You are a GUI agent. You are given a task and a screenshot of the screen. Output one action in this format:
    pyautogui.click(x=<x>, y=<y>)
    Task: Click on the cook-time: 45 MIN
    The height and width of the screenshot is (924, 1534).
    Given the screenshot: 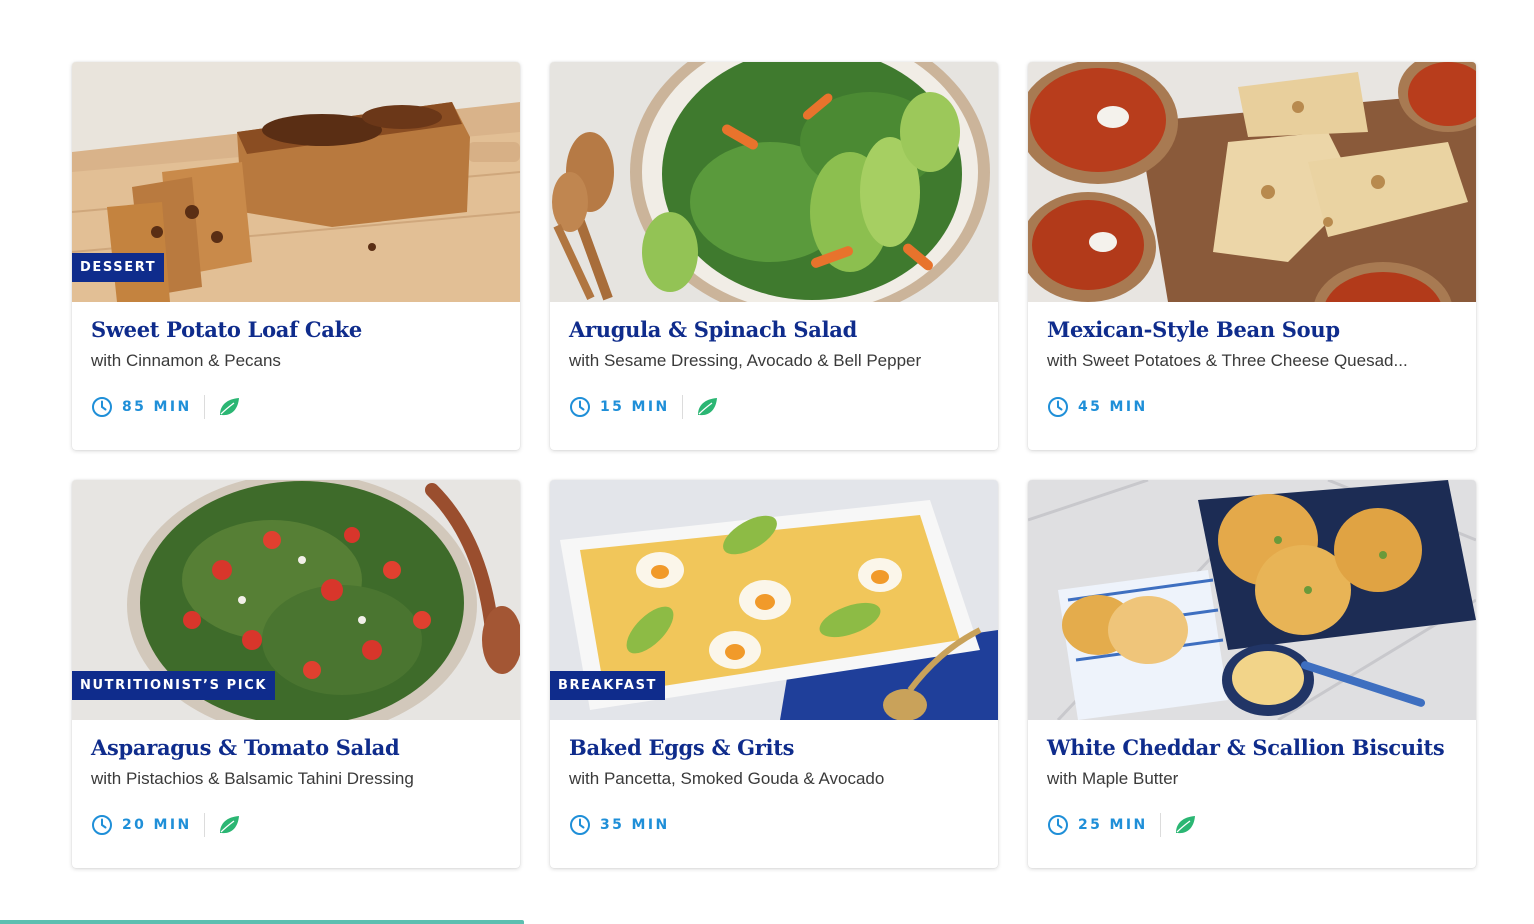 What is the action you would take?
    pyautogui.click(x=1097, y=407)
    